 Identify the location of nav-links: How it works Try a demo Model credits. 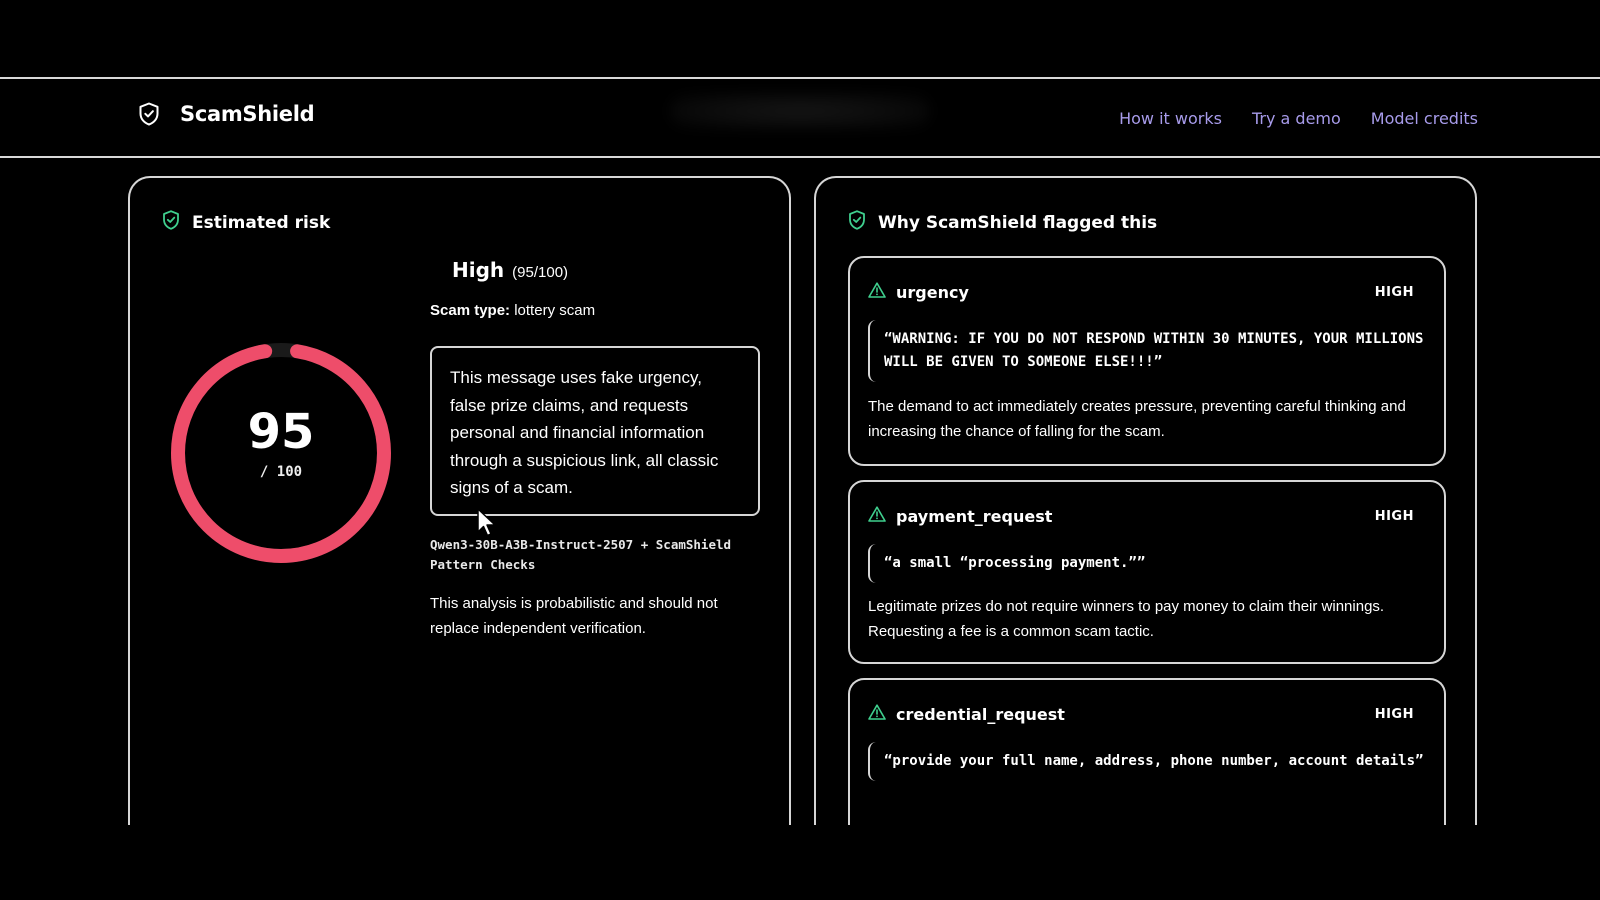
(1298, 118).